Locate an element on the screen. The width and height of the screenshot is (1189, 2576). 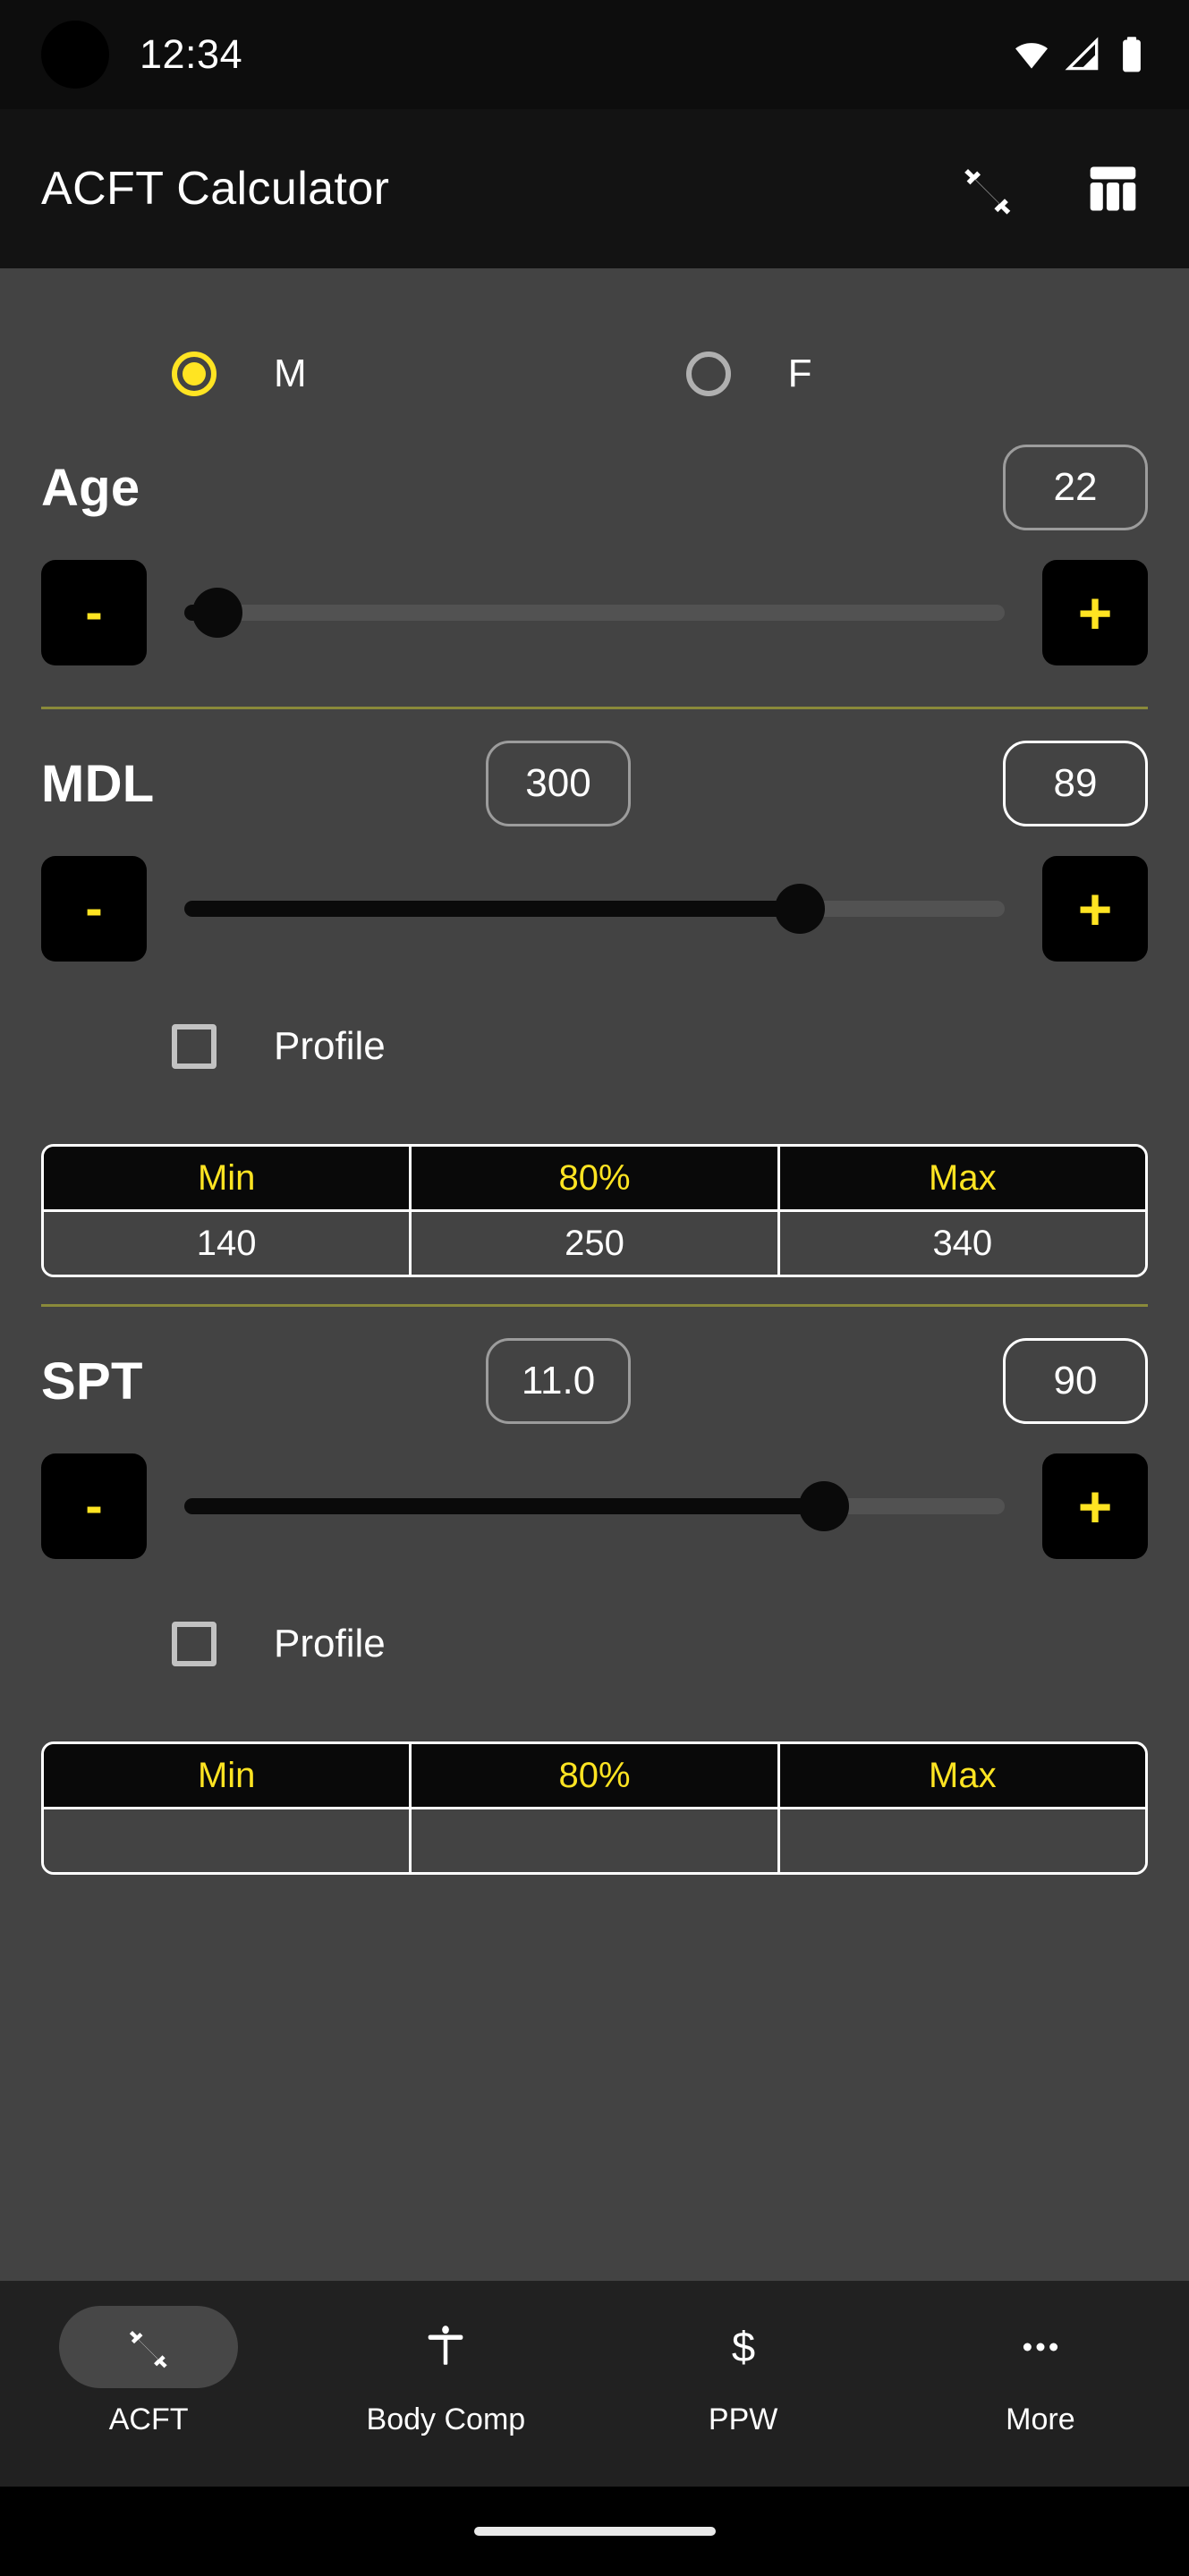
age-plus-button: + is located at coordinates (1095, 612).